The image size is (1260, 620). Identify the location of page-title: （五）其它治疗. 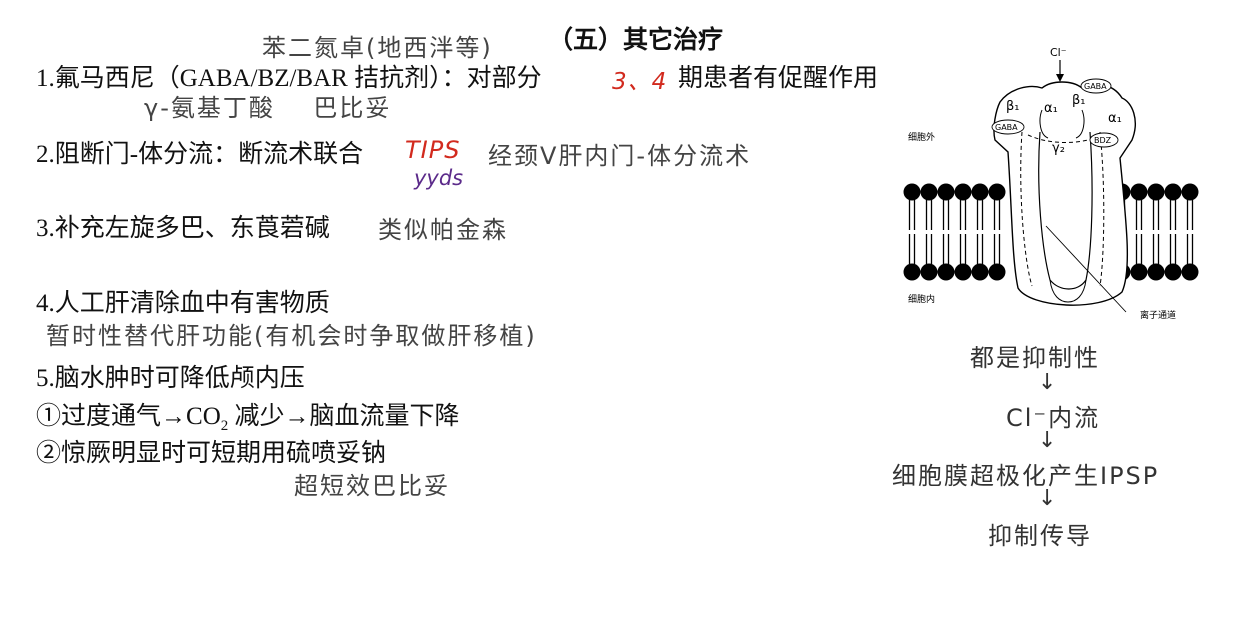
(636, 39).